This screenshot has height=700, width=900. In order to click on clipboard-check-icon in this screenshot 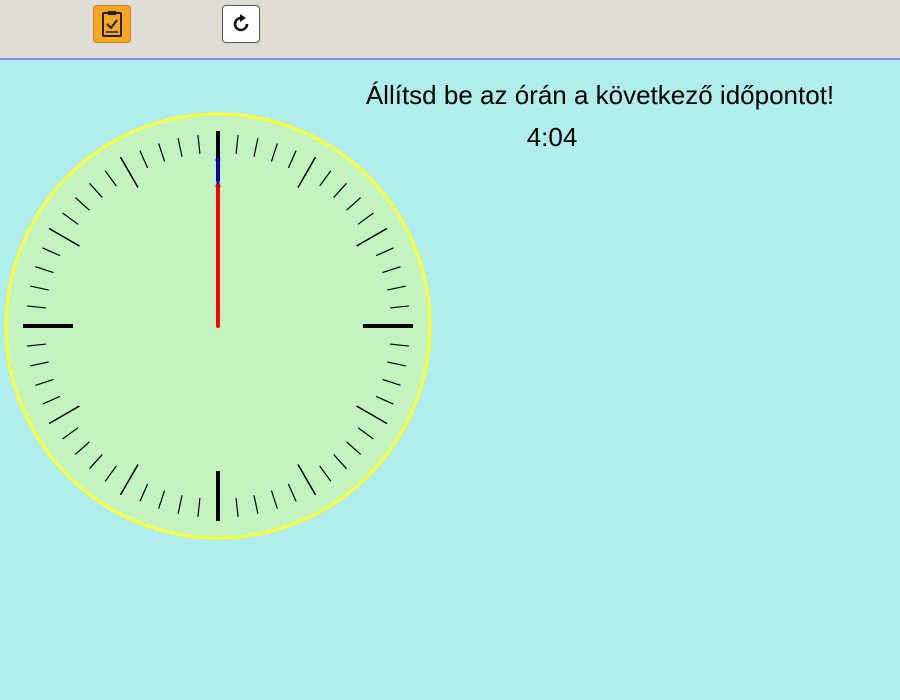, I will do `click(112, 24)`.